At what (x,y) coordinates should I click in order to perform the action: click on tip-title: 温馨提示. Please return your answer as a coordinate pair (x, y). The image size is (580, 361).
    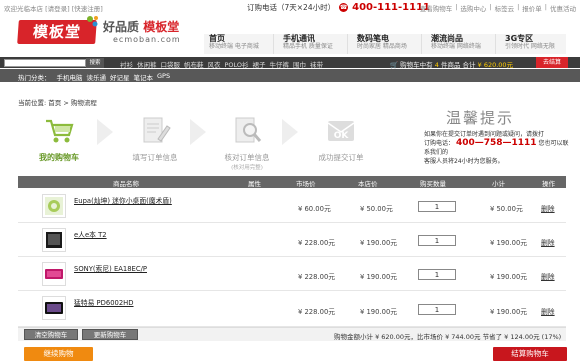
    Looking at the image, I should click on (480, 118).